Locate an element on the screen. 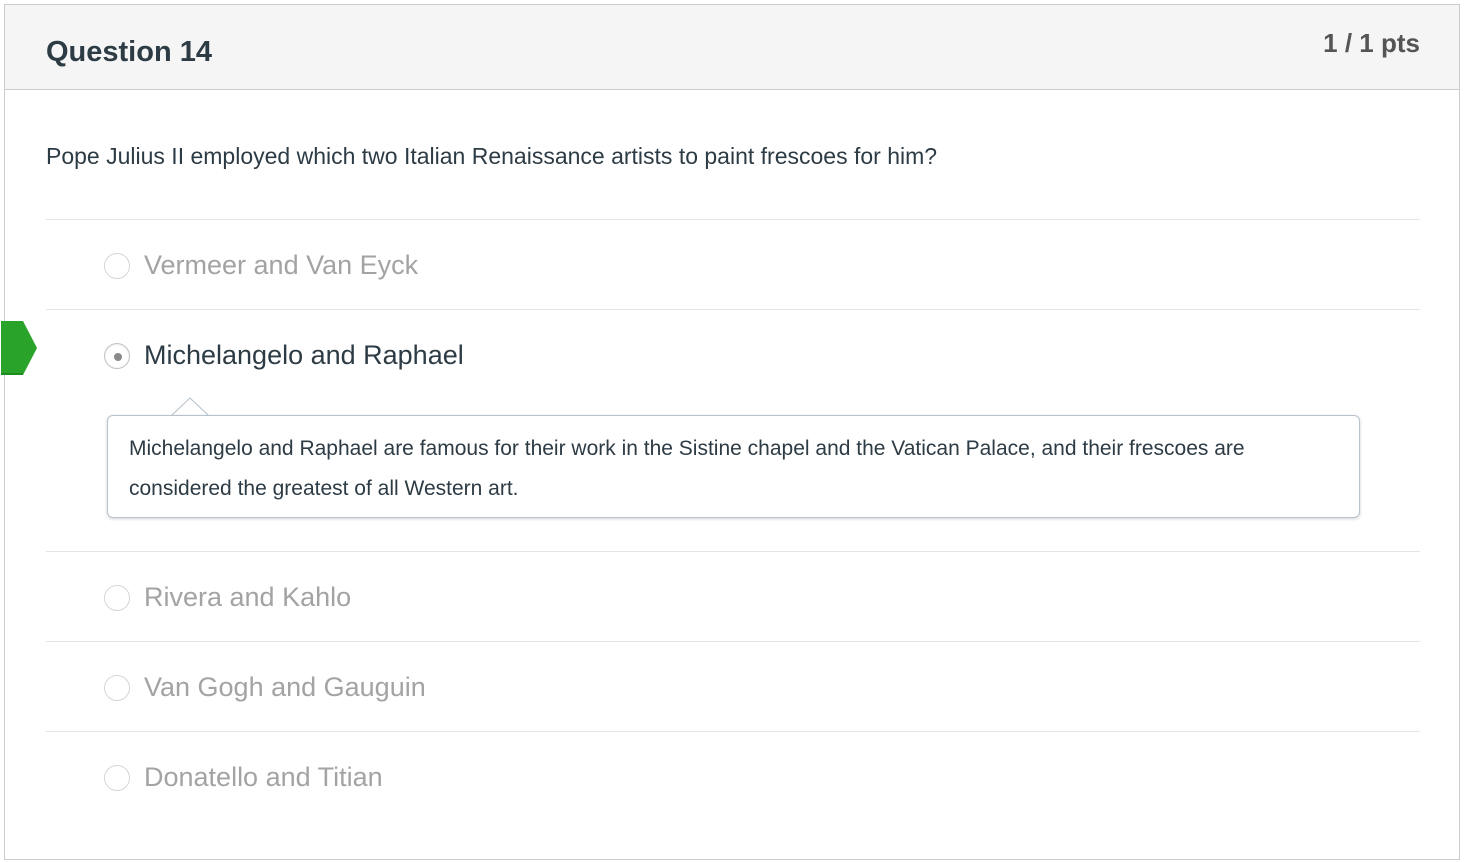 The height and width of the screenshot is (862, 1464). answer-option-4: Van Gogh and Gauguin is located at coordinates (265, 687).